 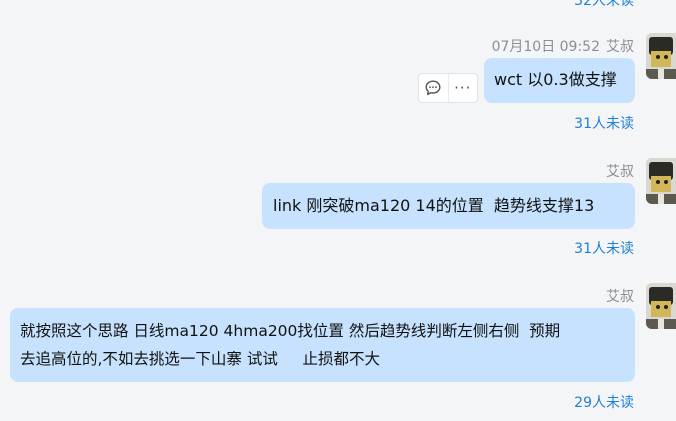 I want to click on more-button: ···, so click(x=462, y=88).